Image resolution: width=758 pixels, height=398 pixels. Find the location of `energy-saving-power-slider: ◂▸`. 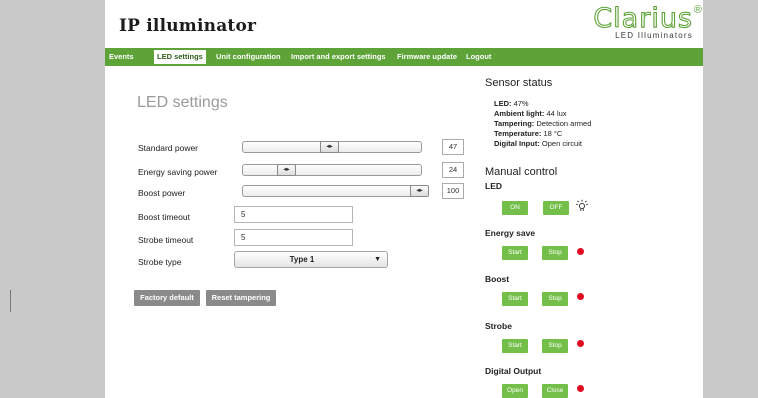

energy-saving-power-slider: ◂▸ is located at coordinates (332, 170).